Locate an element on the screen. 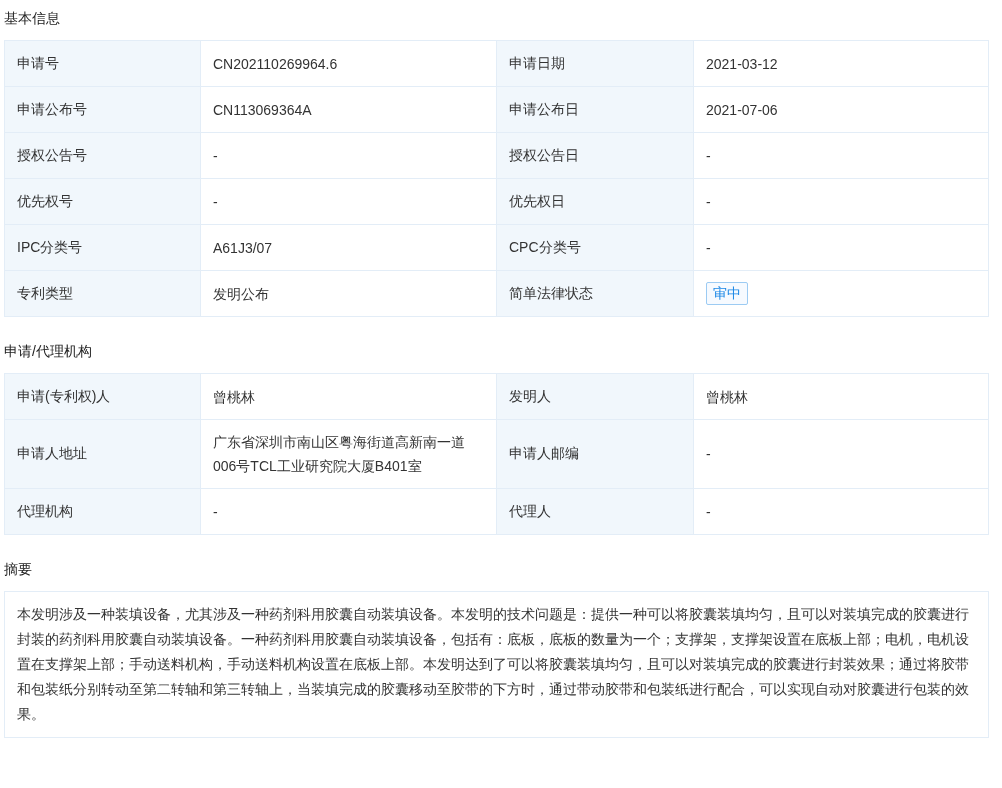  field-value: A61J3/07 is located at coordinates (349, 248).